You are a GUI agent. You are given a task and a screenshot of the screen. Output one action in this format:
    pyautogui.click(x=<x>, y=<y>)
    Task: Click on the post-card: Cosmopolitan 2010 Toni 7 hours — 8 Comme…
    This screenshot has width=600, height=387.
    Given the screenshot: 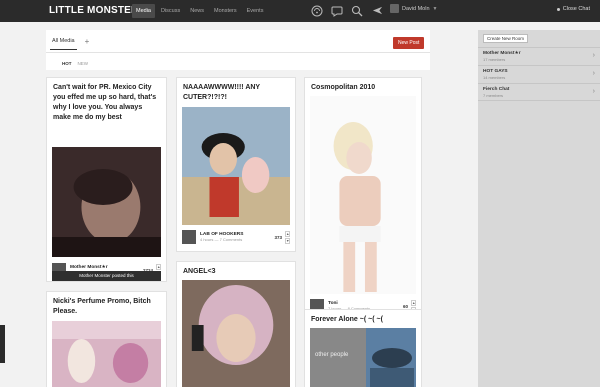 What is the action you would take?
    pyautogui.click(x=363, y=198)
    